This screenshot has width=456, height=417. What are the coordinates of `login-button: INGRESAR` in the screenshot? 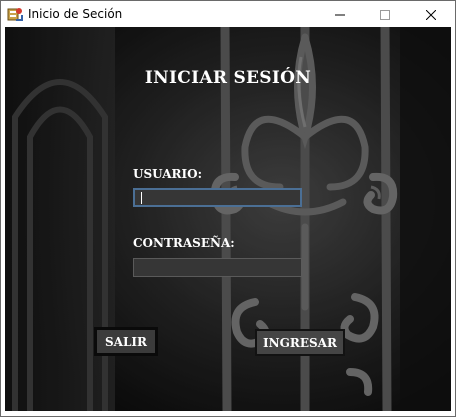 It's located at (300, 342).